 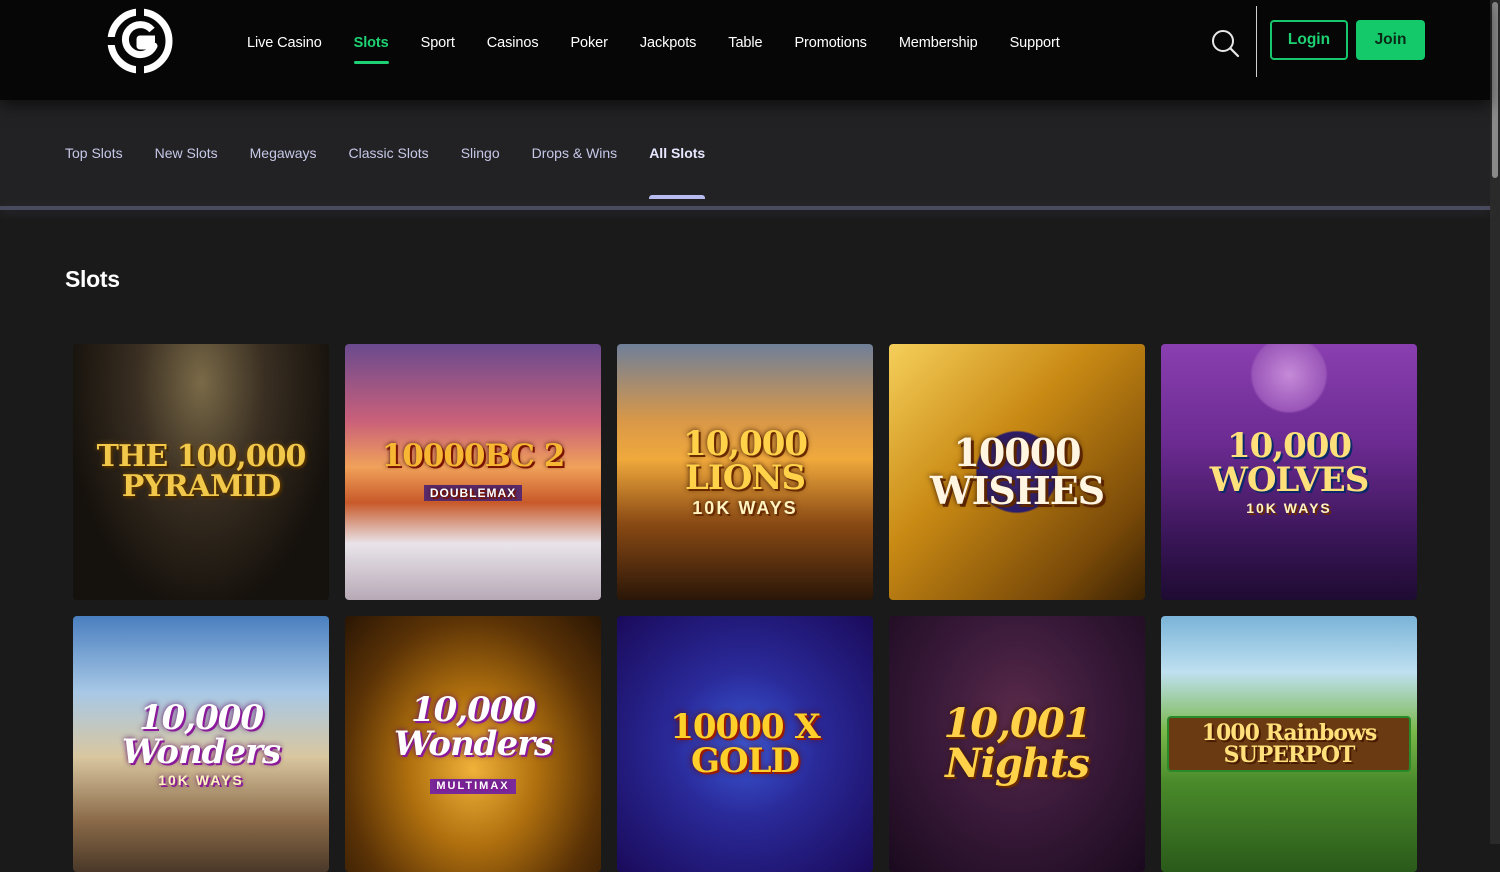 I want to click on nav-support: Support, so click(x=1035, y=43).